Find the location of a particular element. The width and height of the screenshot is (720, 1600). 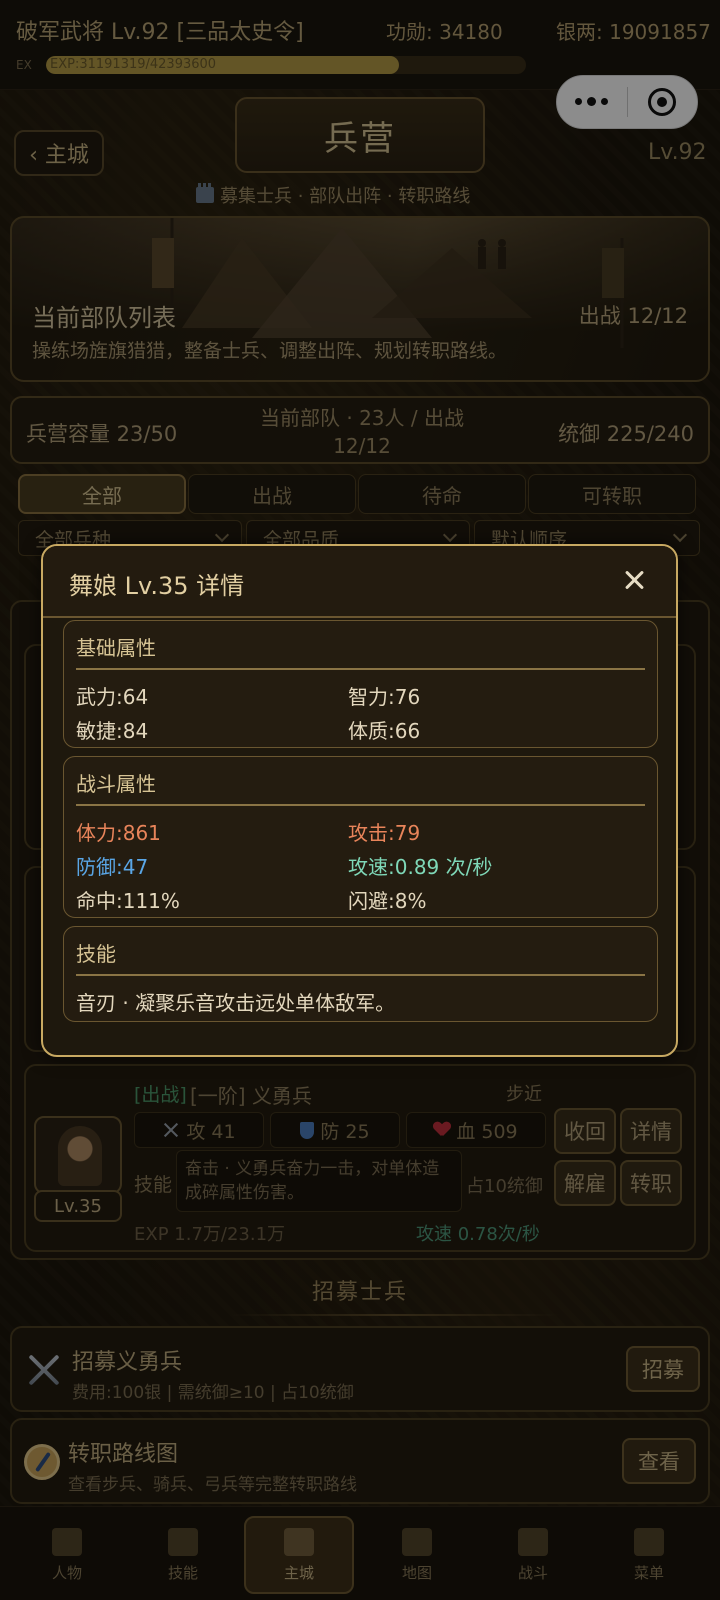

attr-dodge: 闪避:8% is located at coordinates (387, 901).